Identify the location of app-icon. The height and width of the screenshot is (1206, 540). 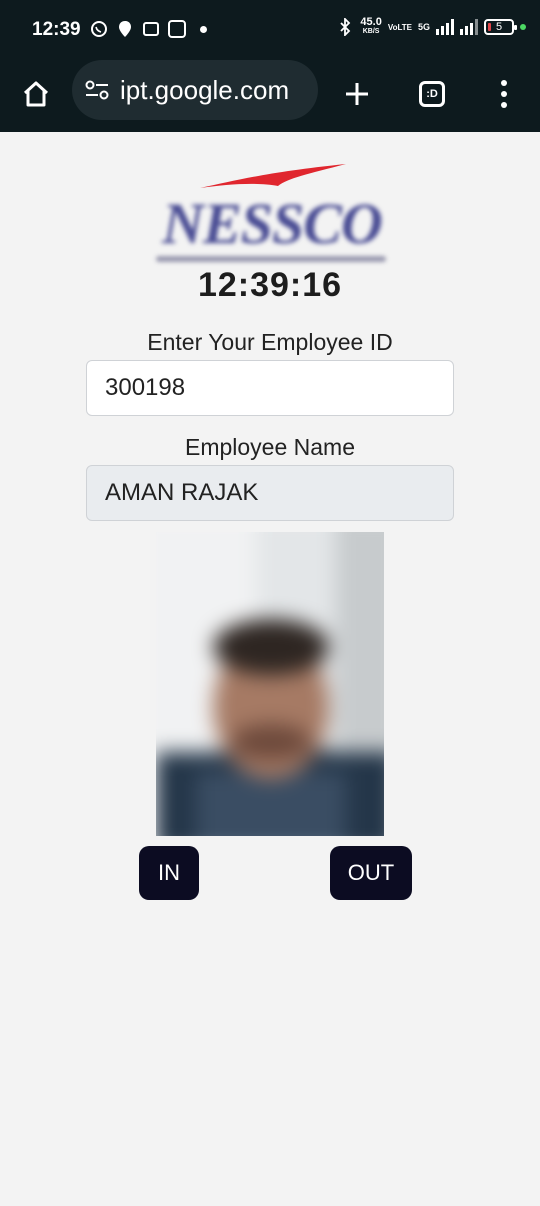
(151, 29).